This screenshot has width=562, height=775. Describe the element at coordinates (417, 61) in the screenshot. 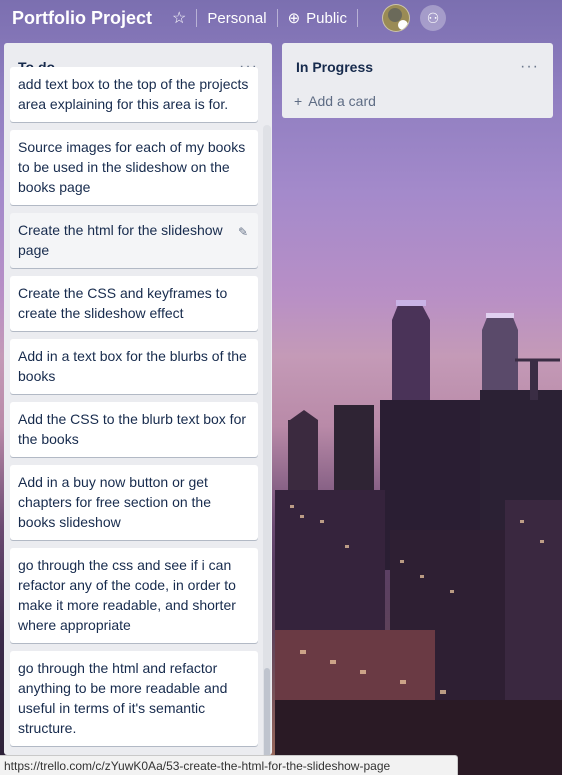

I see `list-header: In Progress ···` at that location.